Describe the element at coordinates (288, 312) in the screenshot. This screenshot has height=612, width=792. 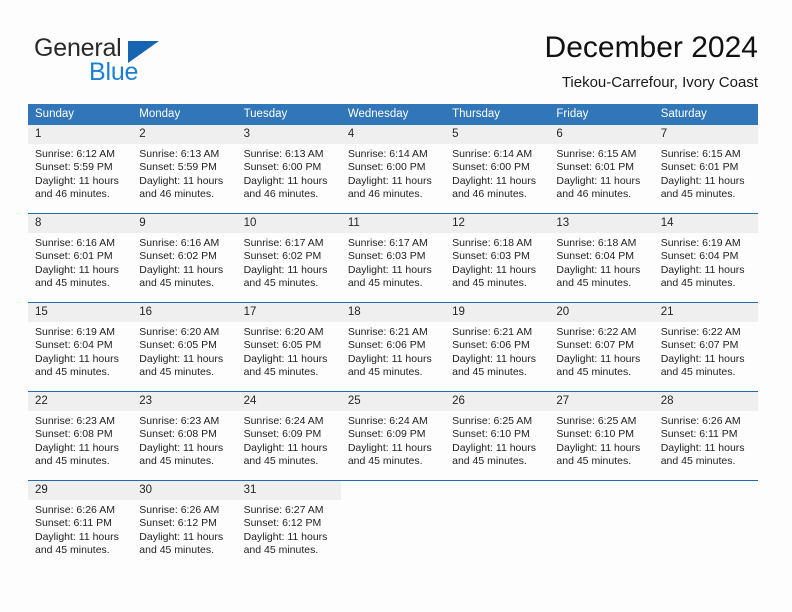
I see `day-number: 17` at that location.